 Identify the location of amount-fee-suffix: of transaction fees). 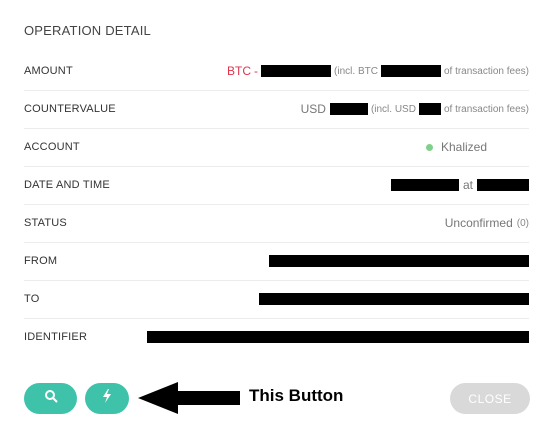
(486, 71).